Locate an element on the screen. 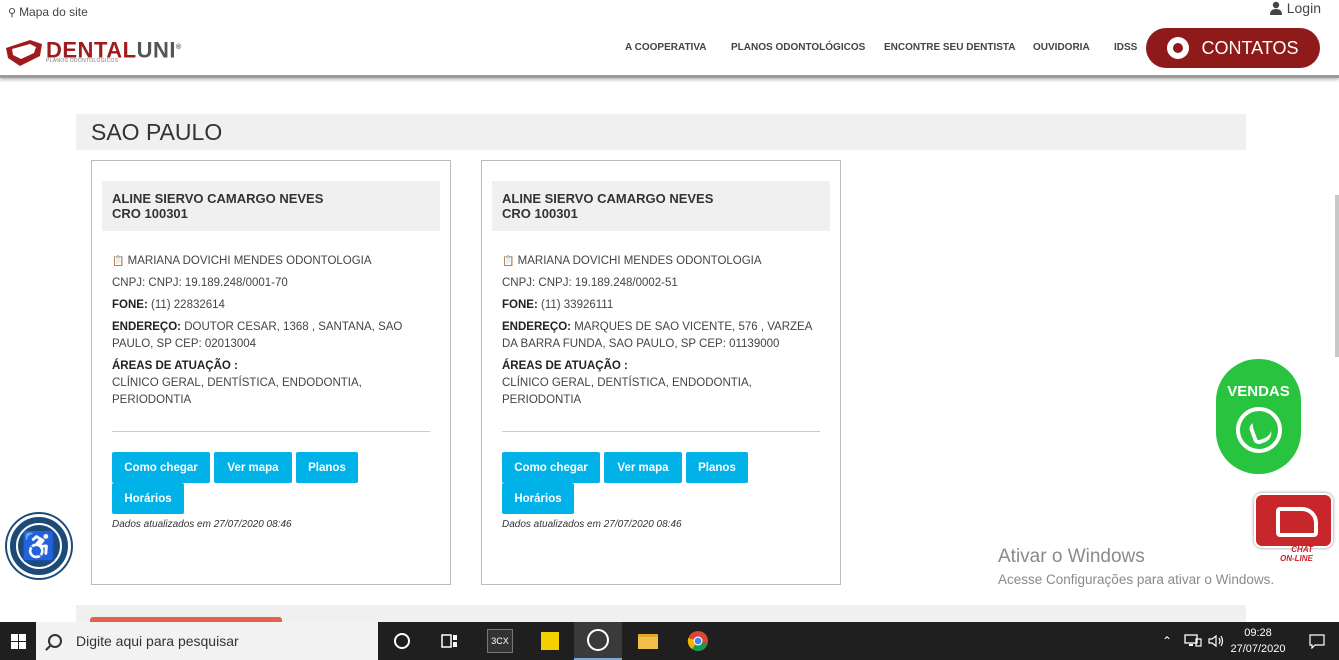  login-link: Login is located at coordinates (1295, 8).